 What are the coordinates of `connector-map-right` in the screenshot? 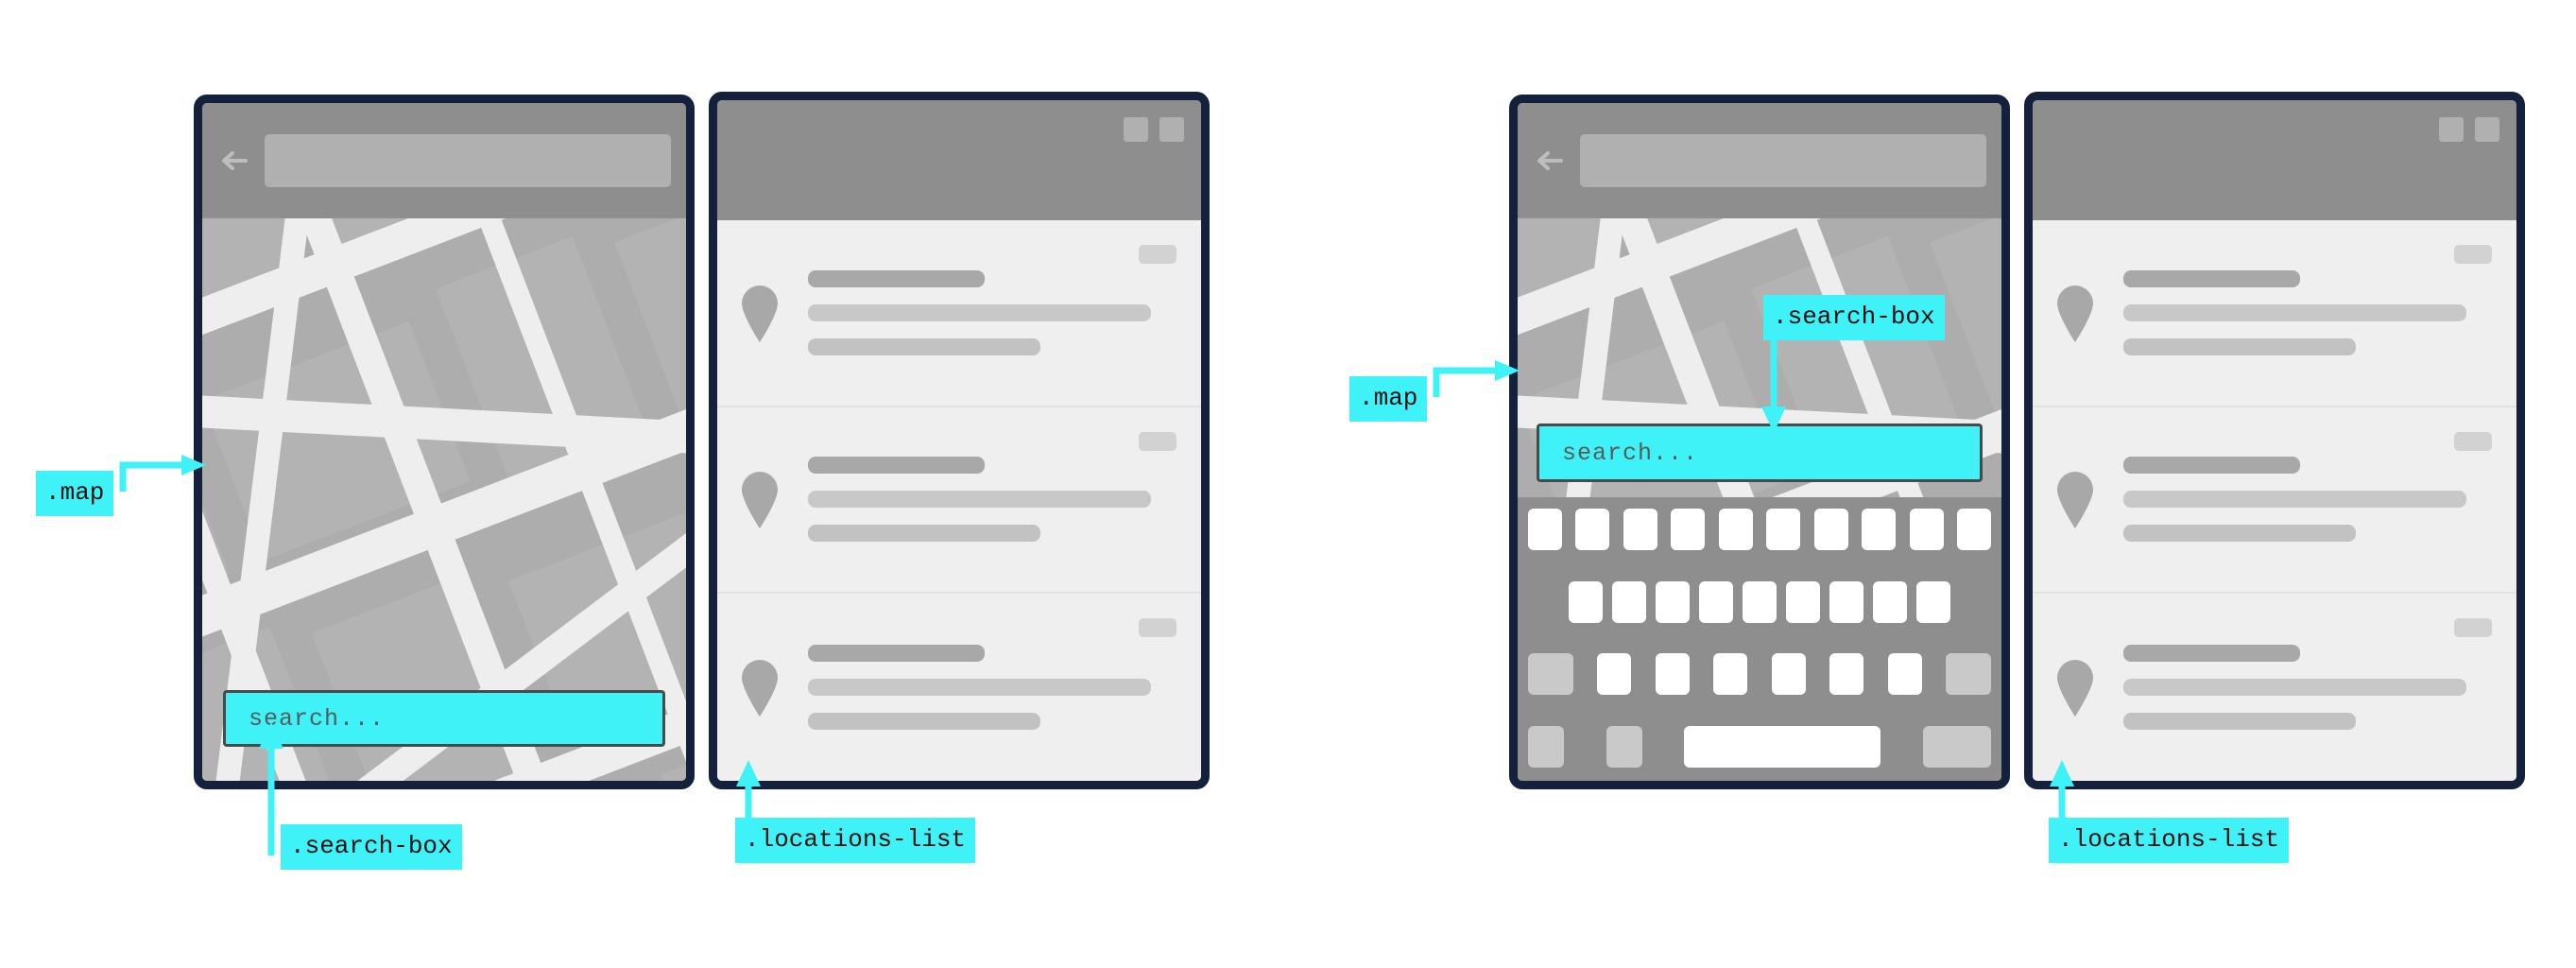 It's located at (1476, 378).